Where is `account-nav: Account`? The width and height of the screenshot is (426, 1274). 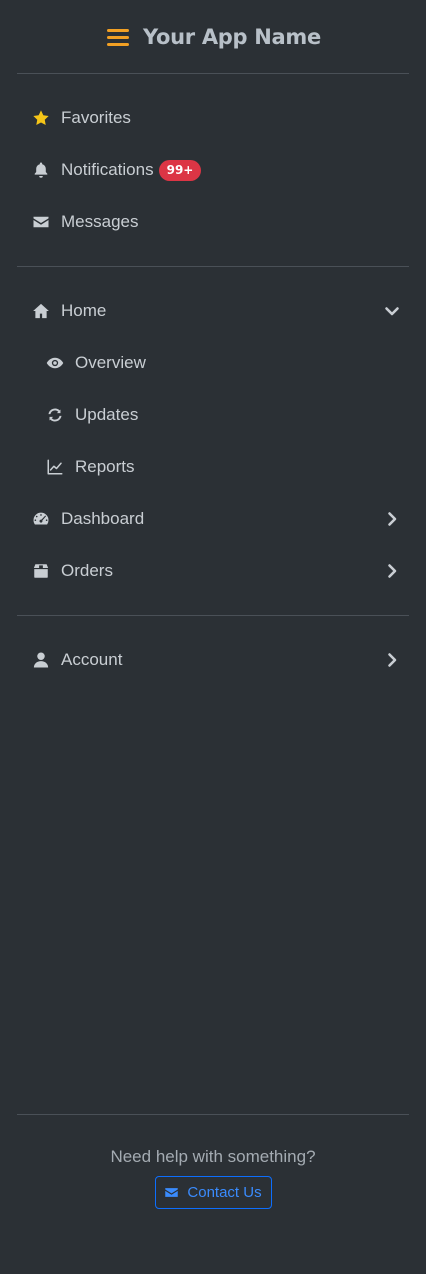
account-nav: Account is located at coordinates (213, 660).